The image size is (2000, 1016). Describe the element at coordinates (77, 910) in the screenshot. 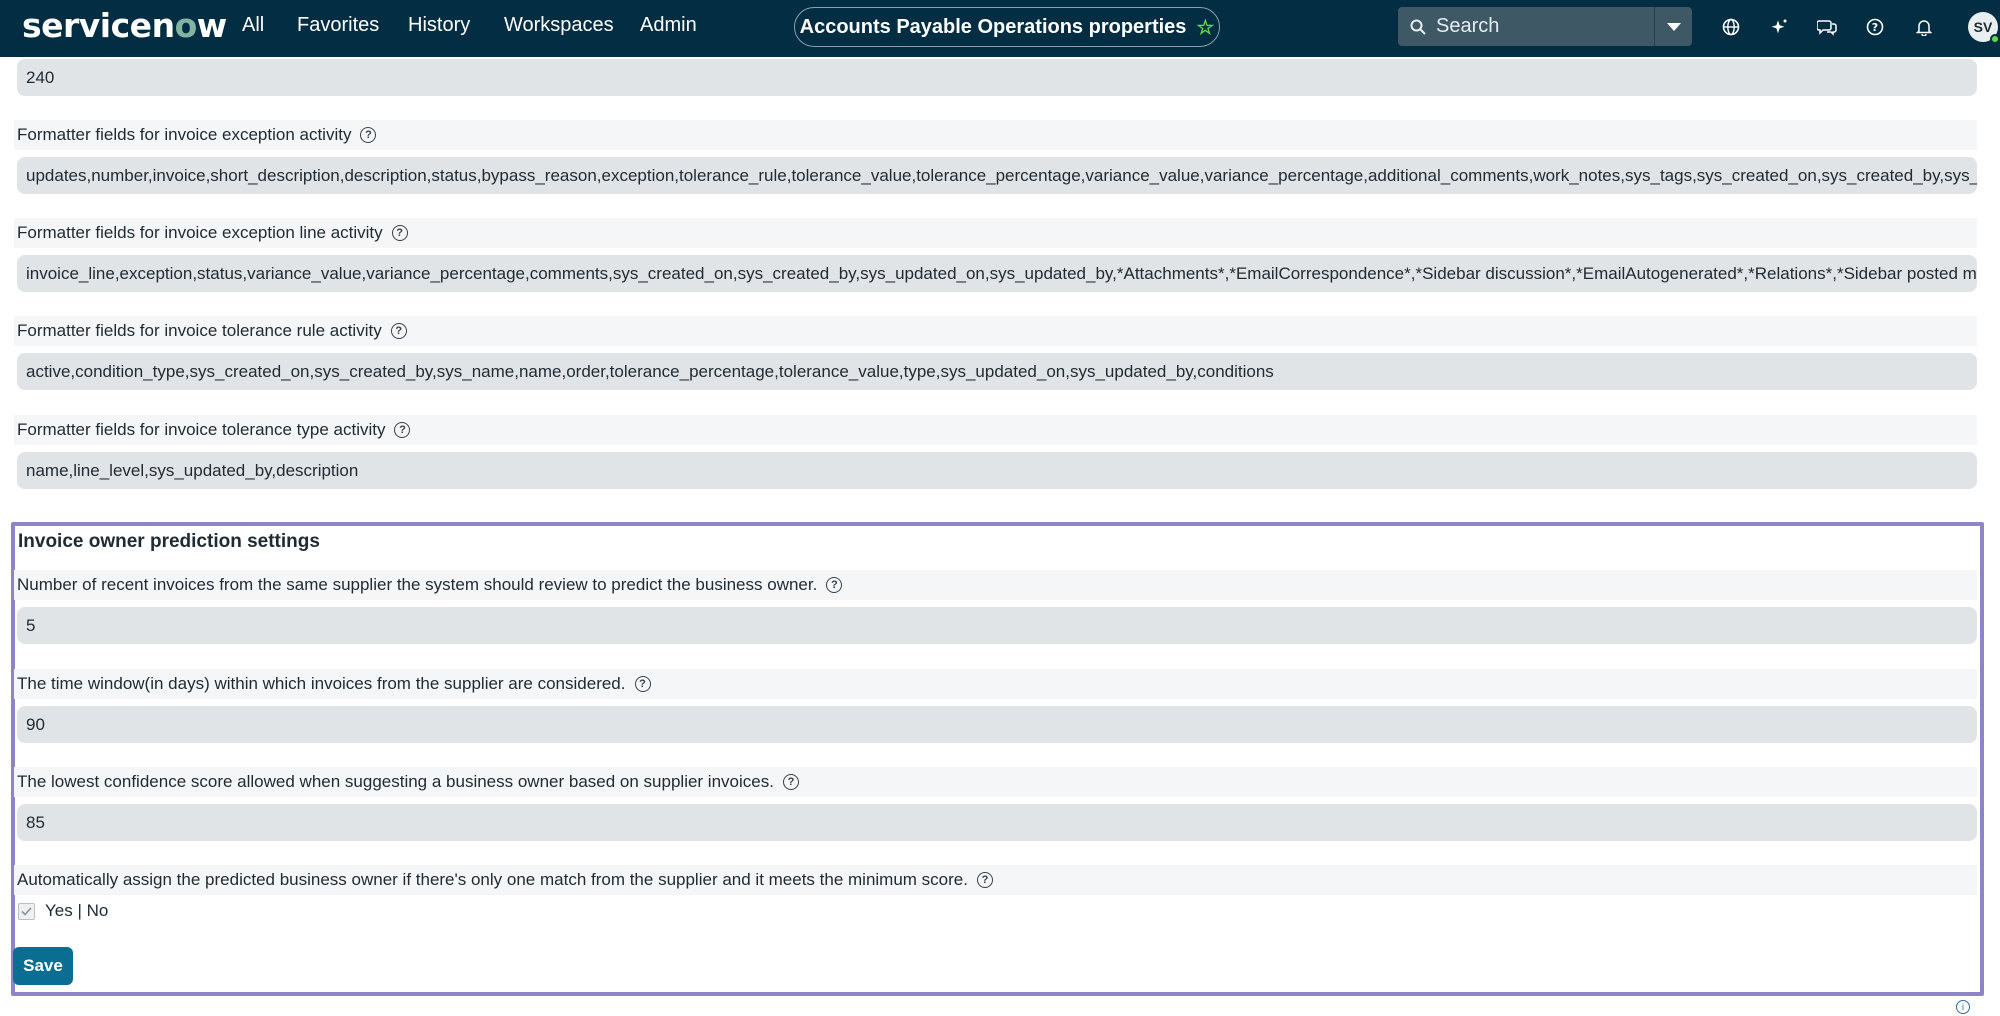

I see `auto-assign-option-label: Yes | No` at that location.